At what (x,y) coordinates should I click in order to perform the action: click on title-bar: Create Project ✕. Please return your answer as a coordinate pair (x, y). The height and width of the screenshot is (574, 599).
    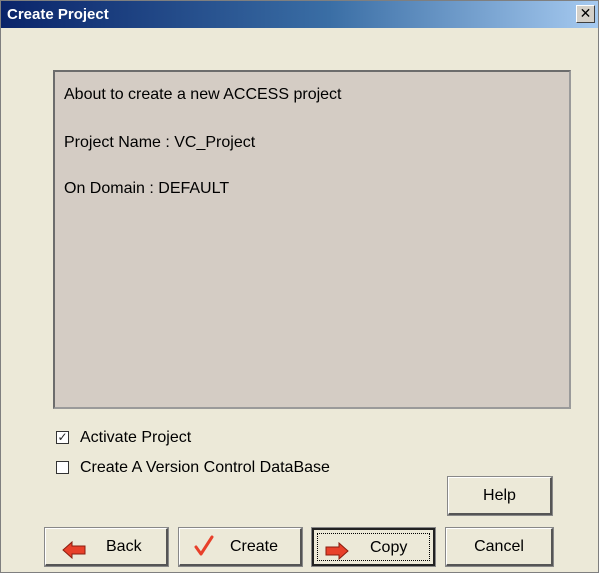
    Looking at the image, I should click on (299, 14).